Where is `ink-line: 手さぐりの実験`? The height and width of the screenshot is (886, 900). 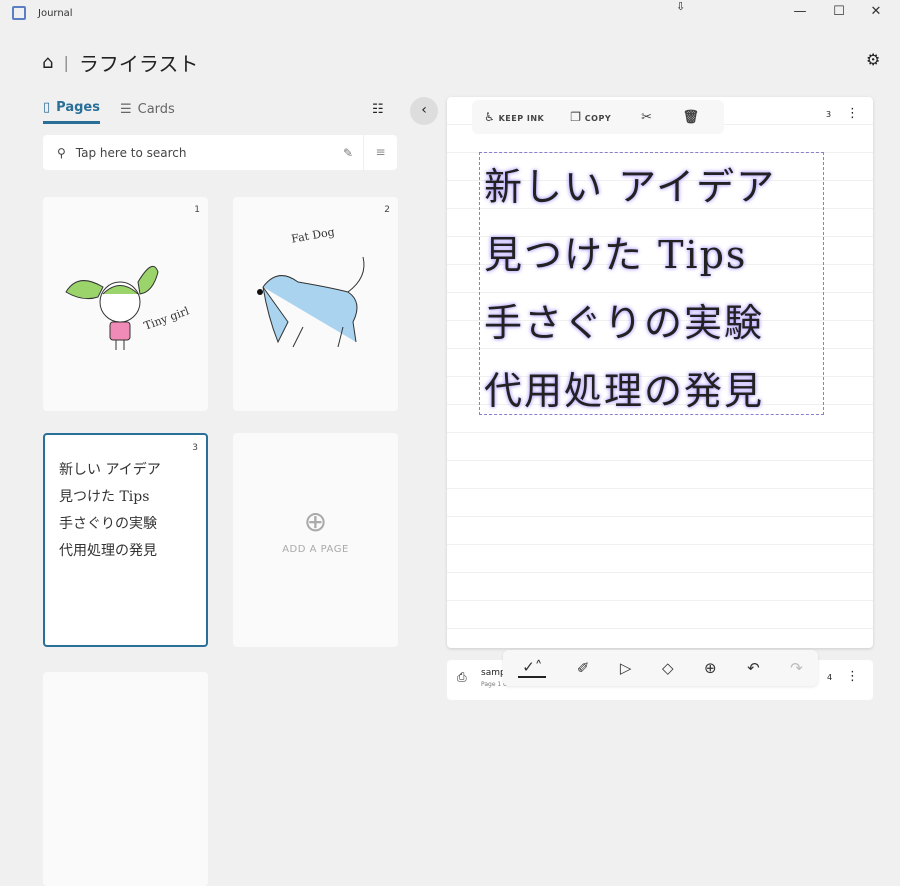
ink-line: 手さぐりの実験 is located at coordinates (624, 323).